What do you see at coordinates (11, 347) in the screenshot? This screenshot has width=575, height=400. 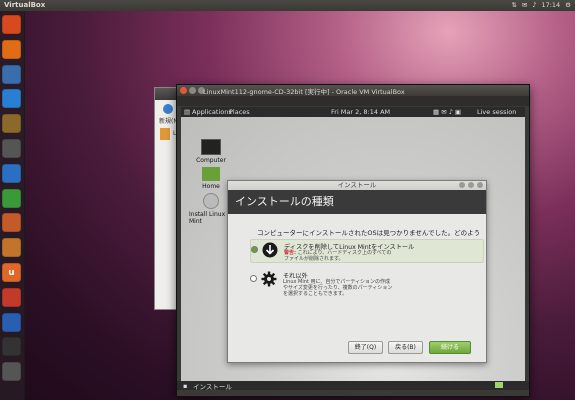 I see `launcher-terminal-icon` at bounding box center [11, 347].